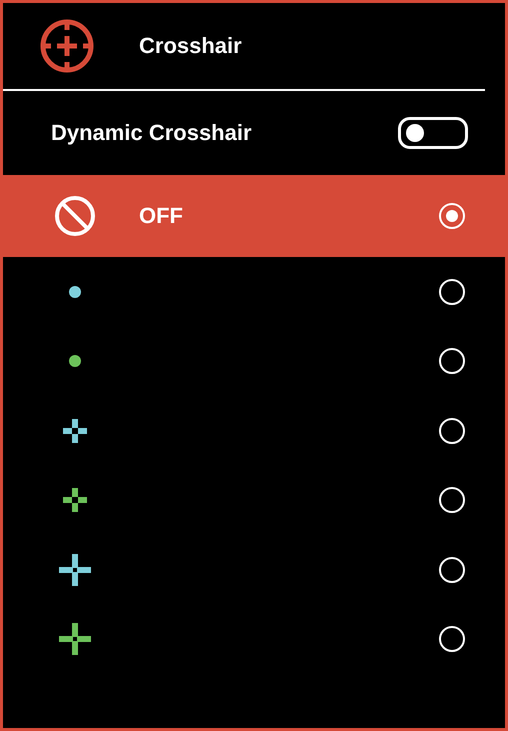 The width and height of the screenshot is (508, 731). Describe the element at coordinates (151, 133) in the screenshot. I see `setting-label: Dynamic Crosshair` at that location.